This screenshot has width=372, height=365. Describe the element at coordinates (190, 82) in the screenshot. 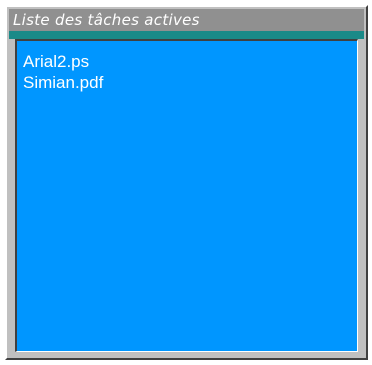

I see `list-item-simian: Simian.pdf` at that location.